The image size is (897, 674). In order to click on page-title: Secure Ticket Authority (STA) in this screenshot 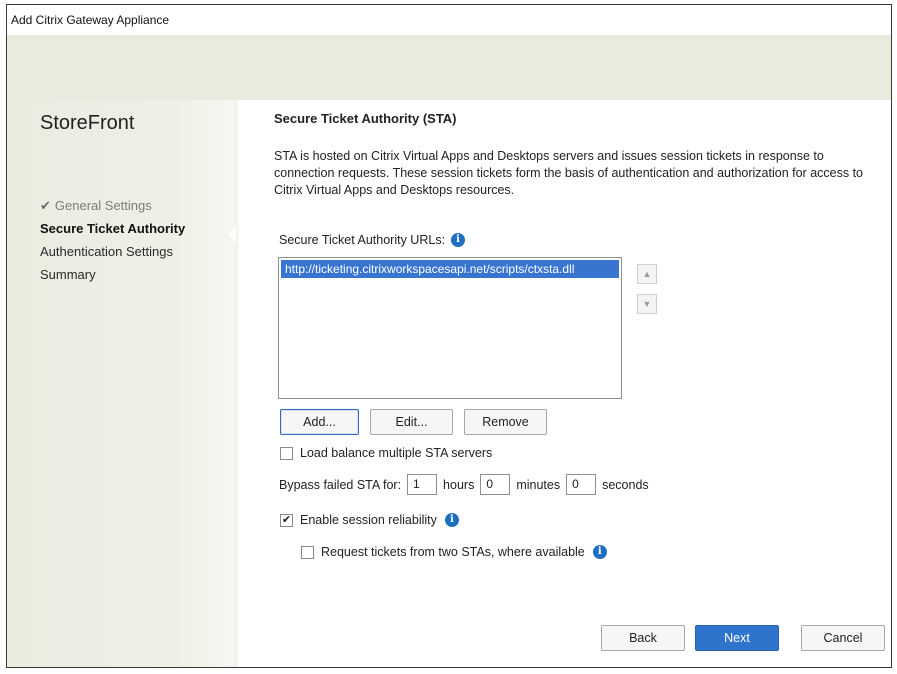, I will do `click(365, 118)`.